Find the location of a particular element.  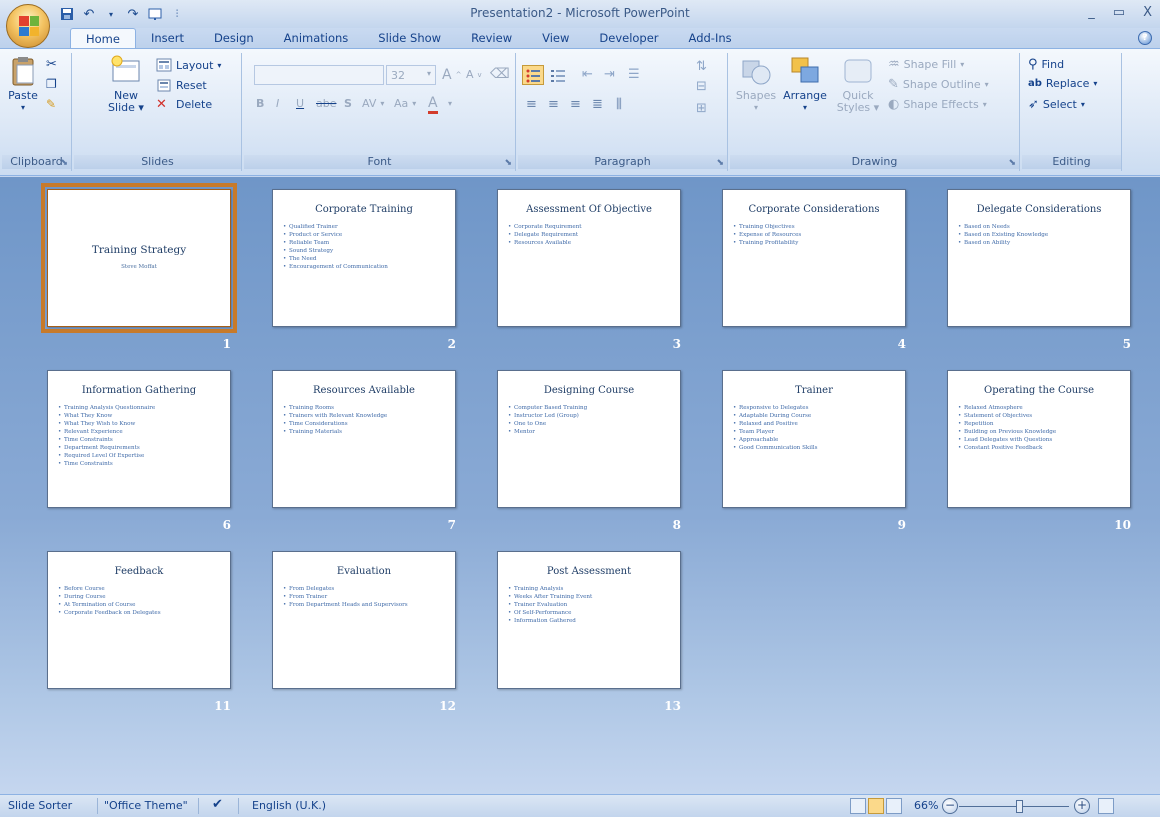

shadow-button: S is located at coordinates (348, 103).